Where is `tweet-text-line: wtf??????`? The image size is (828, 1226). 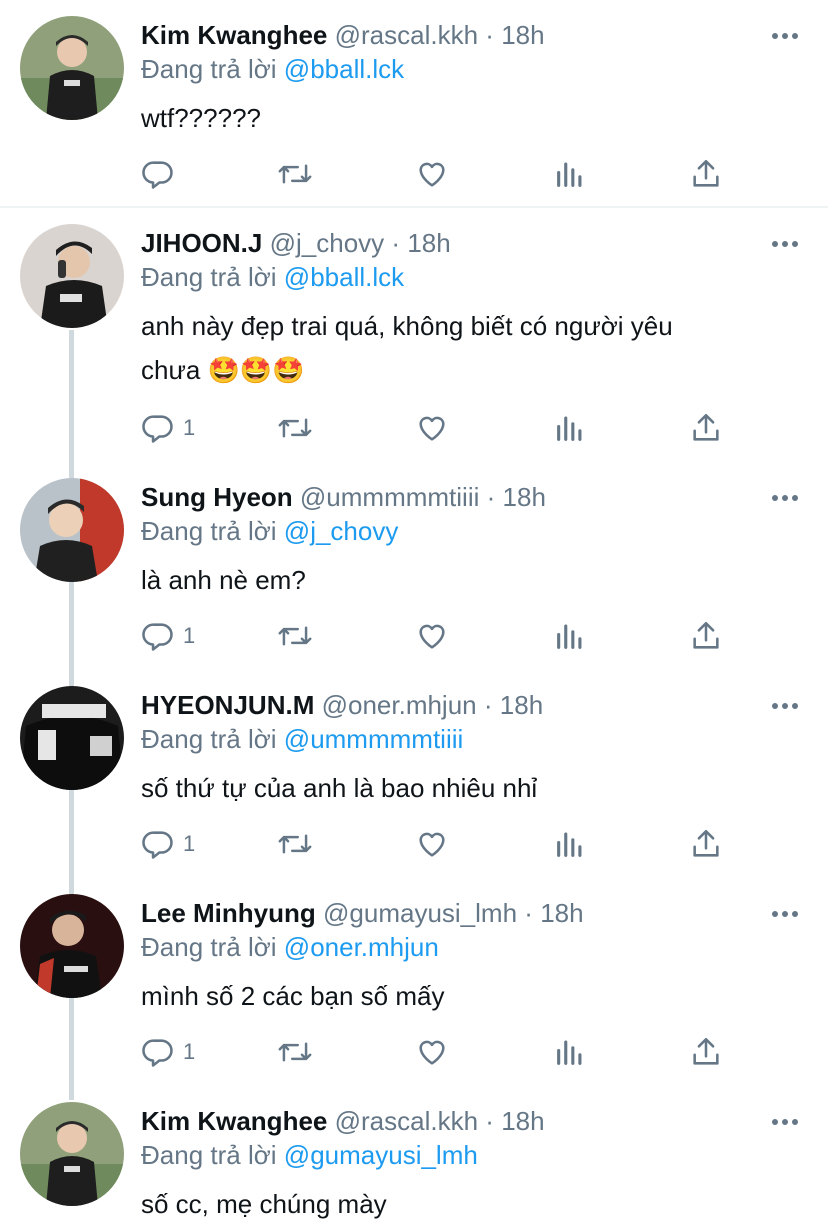
tweet-text-line: wtf?????? is located at coordinates (201, 118).